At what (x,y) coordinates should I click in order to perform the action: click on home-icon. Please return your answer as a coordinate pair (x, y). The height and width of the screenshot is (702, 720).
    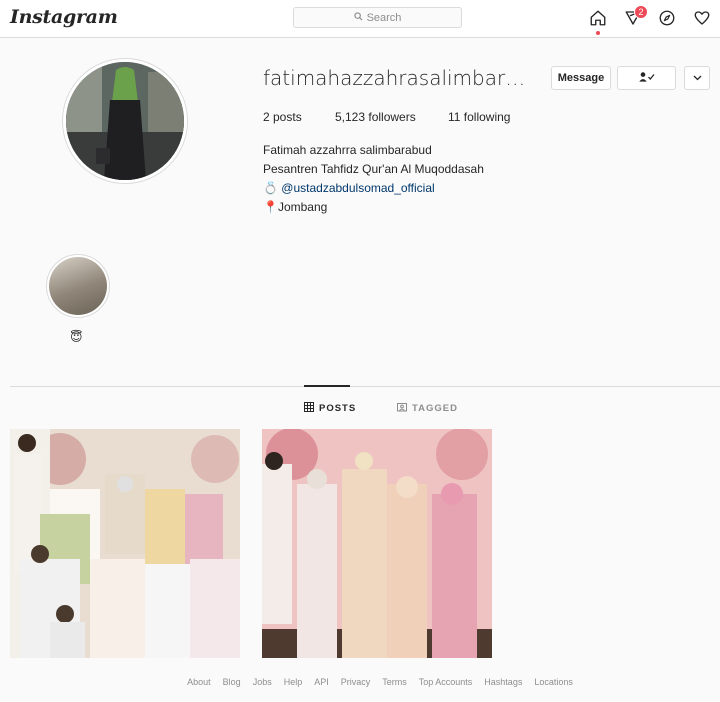
    Looking at the image, I should click on (598, 18).